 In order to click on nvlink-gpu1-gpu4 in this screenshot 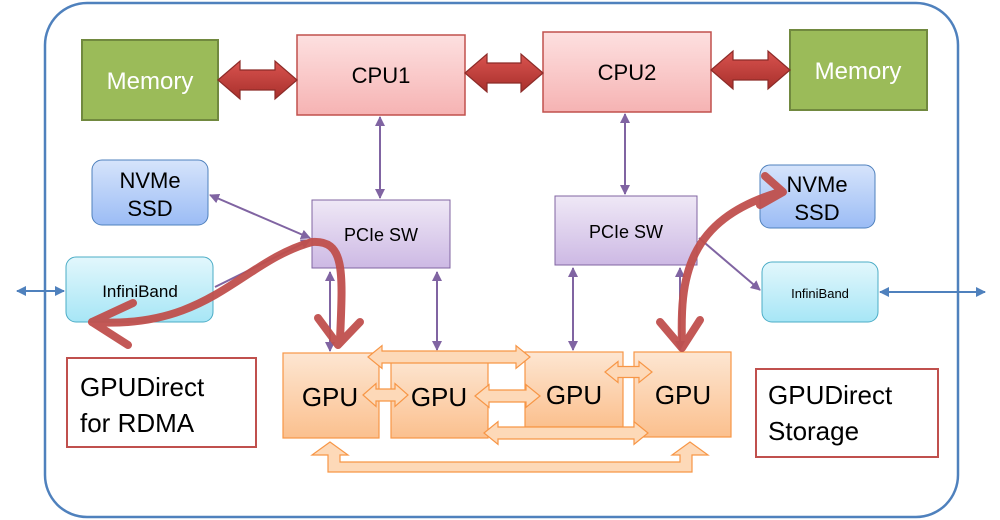, I will do `click(510, 457)`.